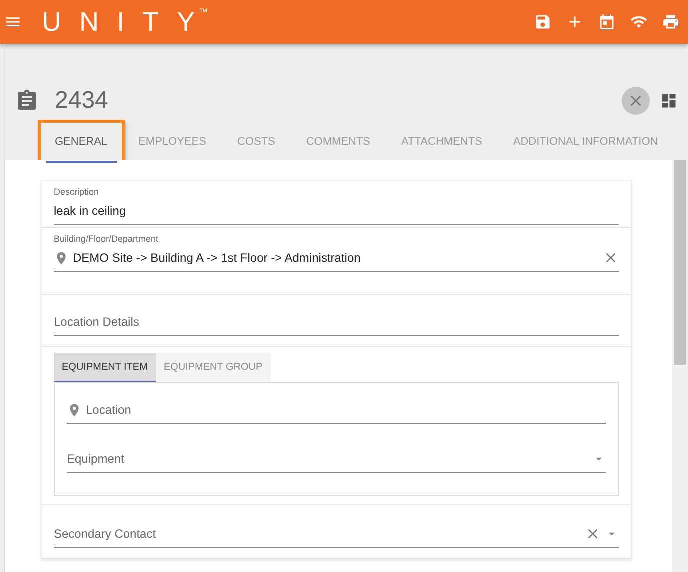  Describe the element at coordinates (607, 22) in the screenshot. I see `calendar-icon` at that location.